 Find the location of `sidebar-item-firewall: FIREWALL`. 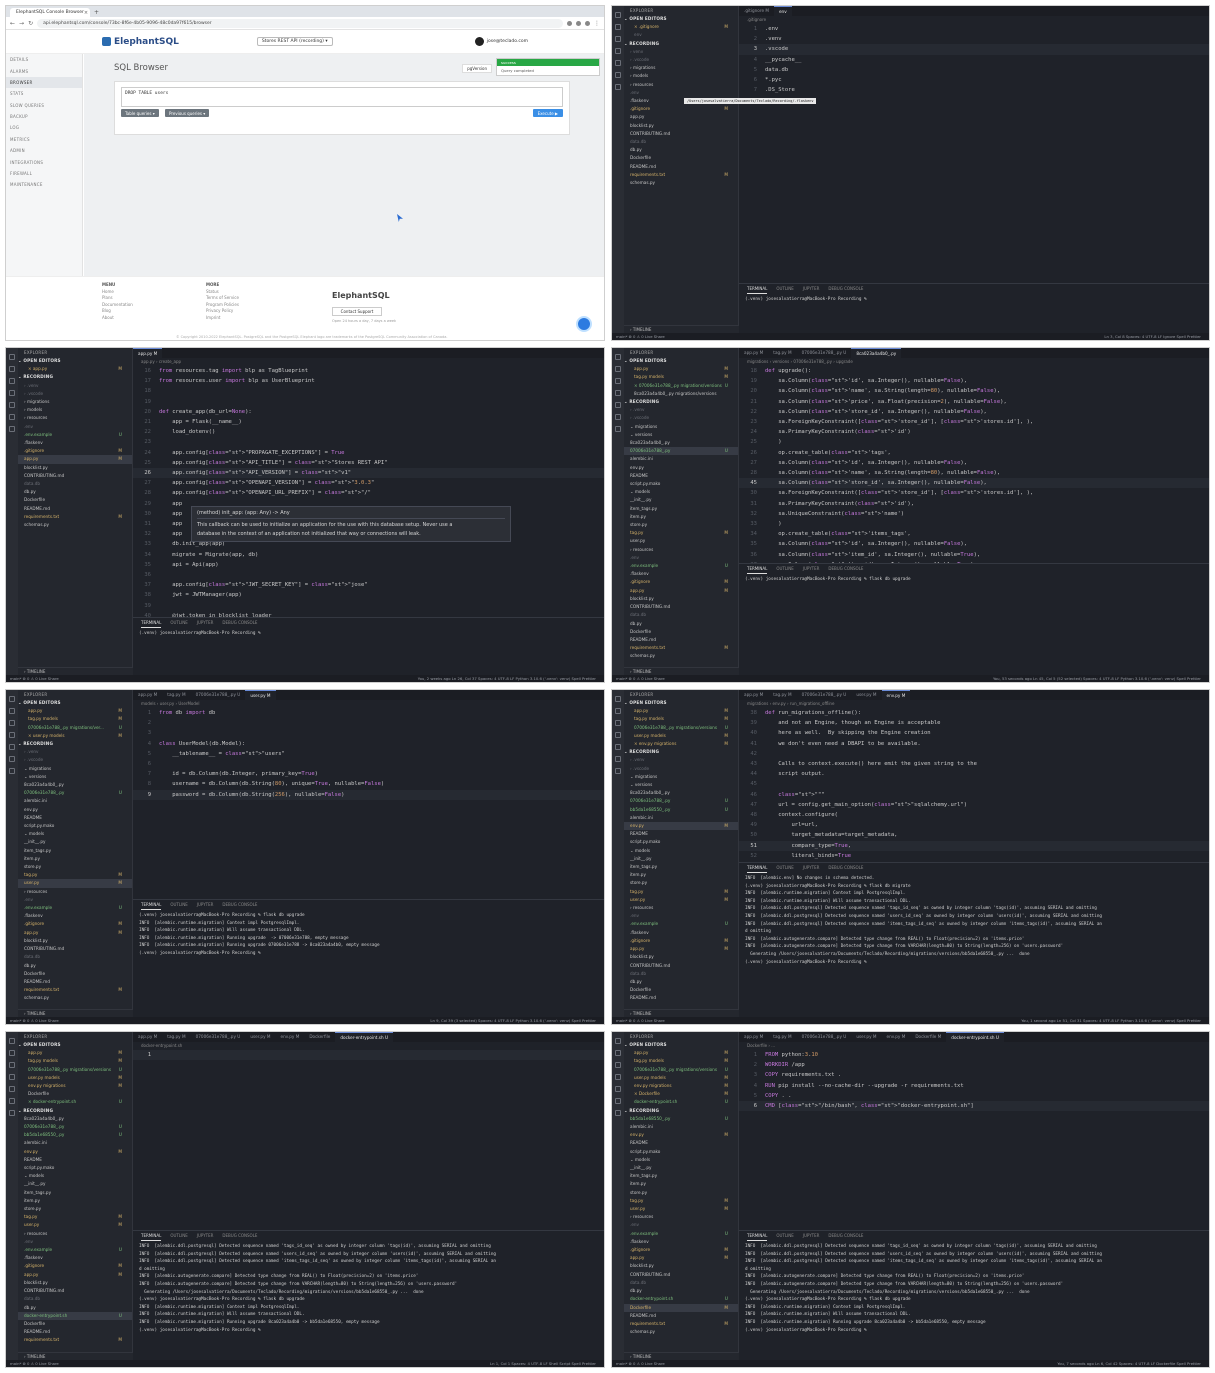

sidebar-item-firewall: FIREWALL is located at coordinates (44, 173).